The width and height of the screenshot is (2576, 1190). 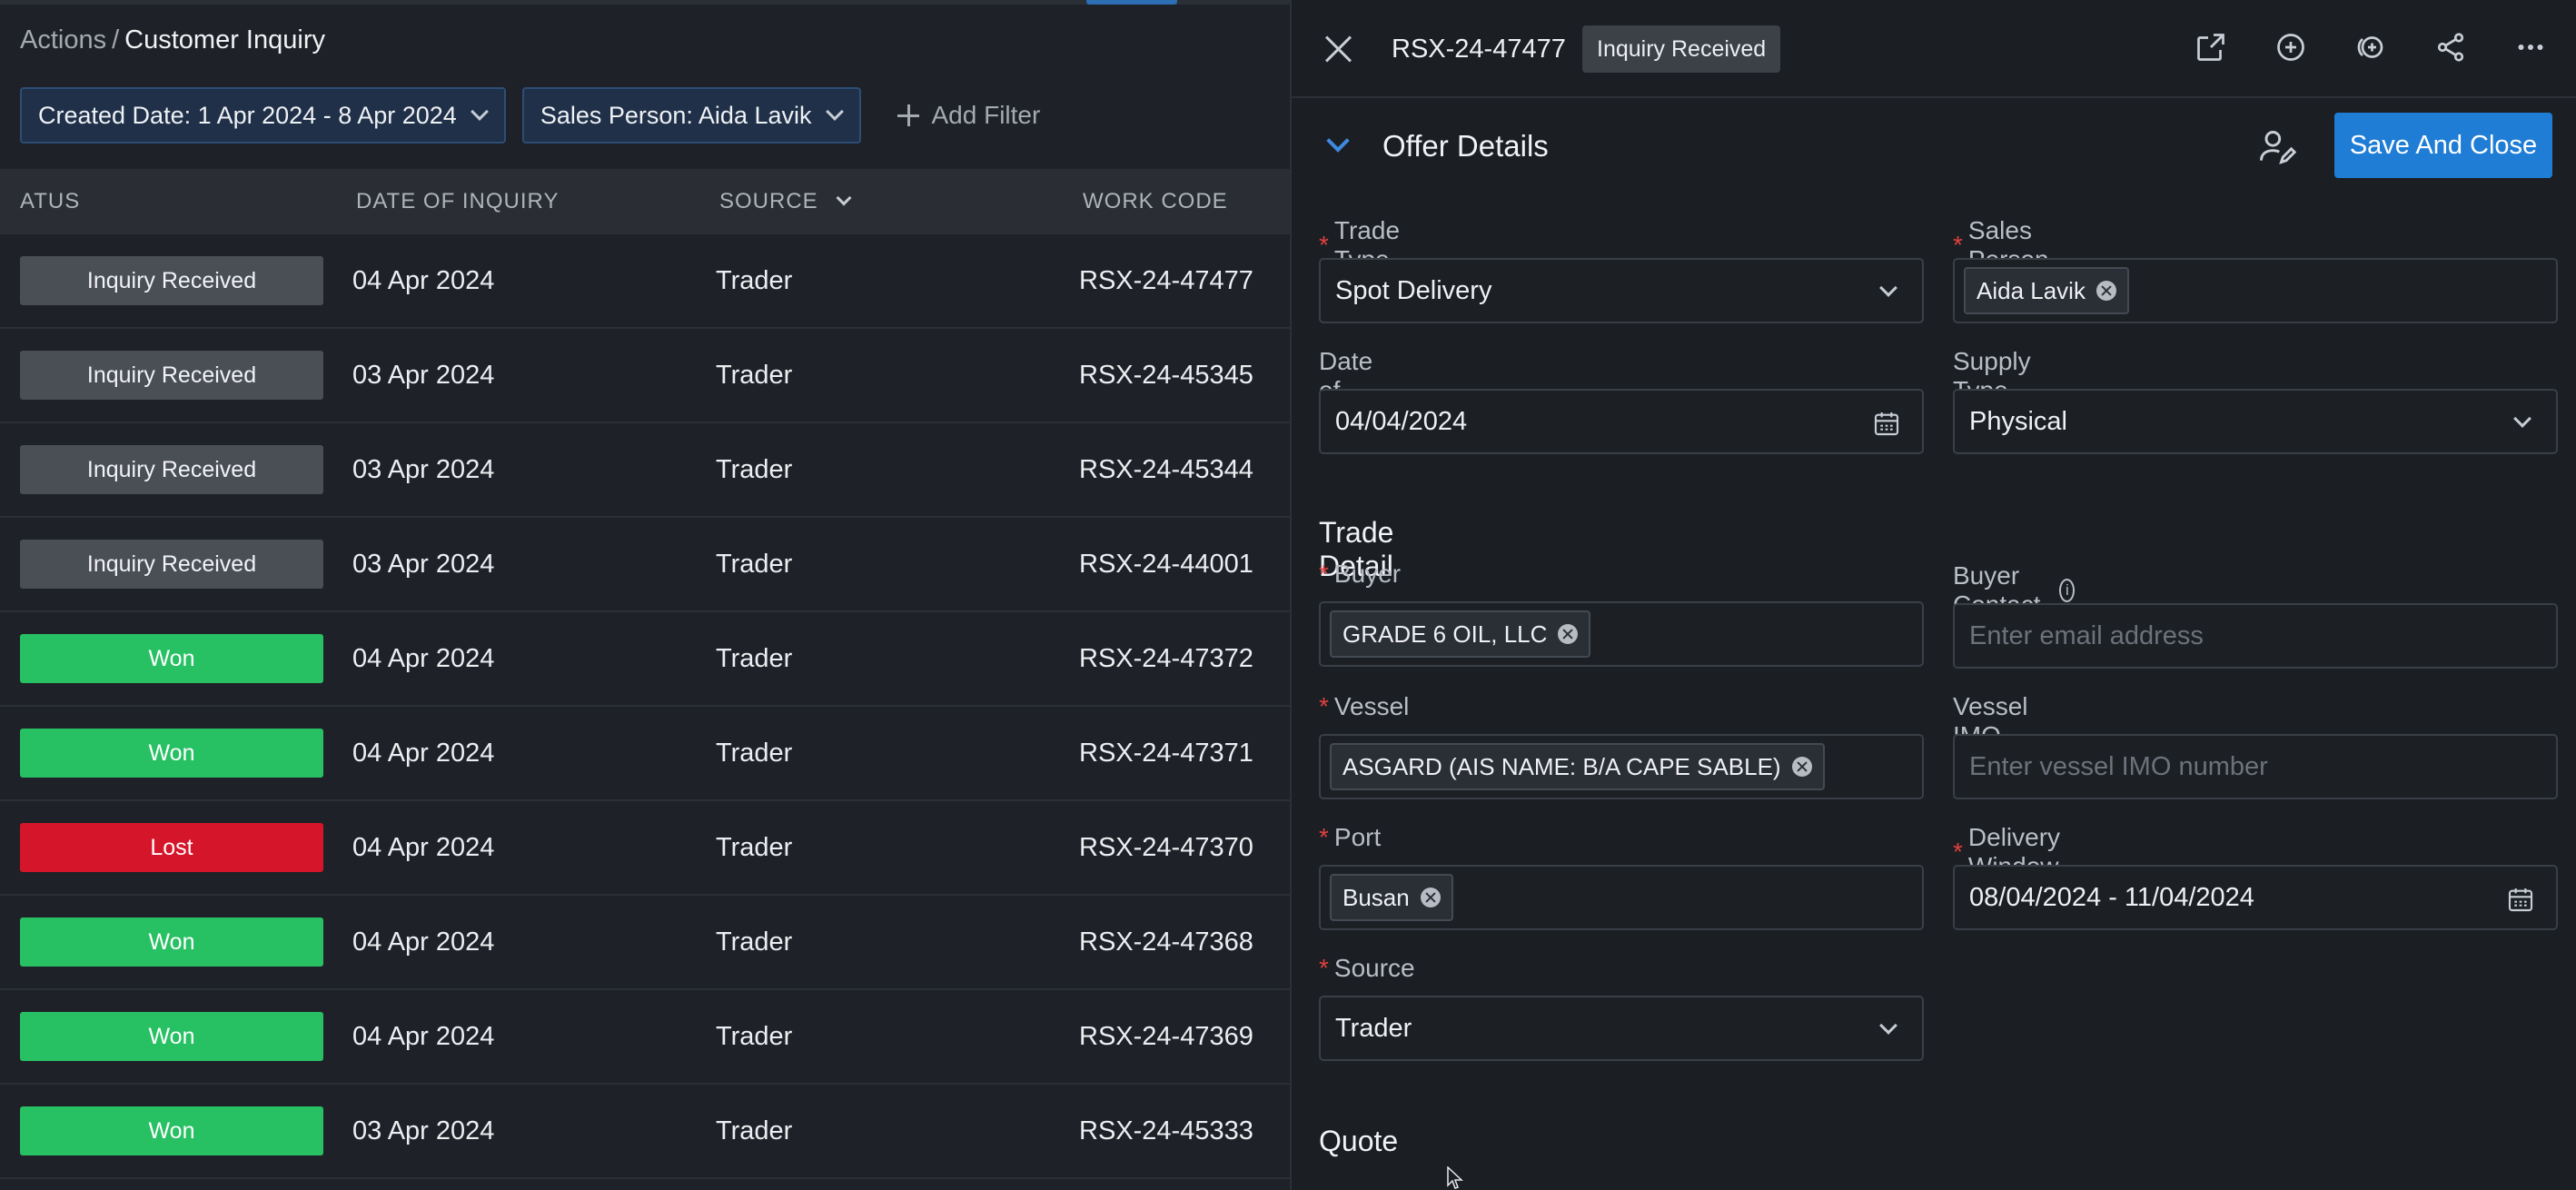 I want to click on column-header-source: SOURCE, so click(x=785, y=201).